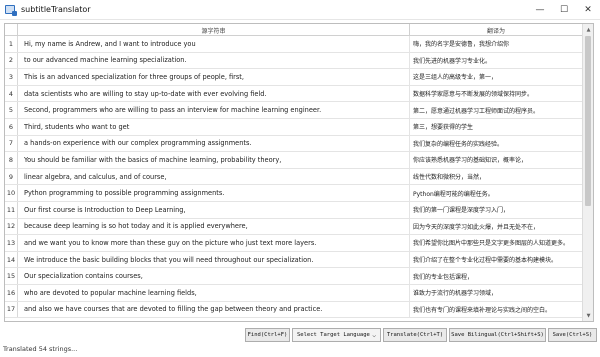 The image size is (600, 357). What do you see at coordinates (496, 30) in the screenshot?
I see `column-header-target: 翻译为` at bounding box center [496, 30].